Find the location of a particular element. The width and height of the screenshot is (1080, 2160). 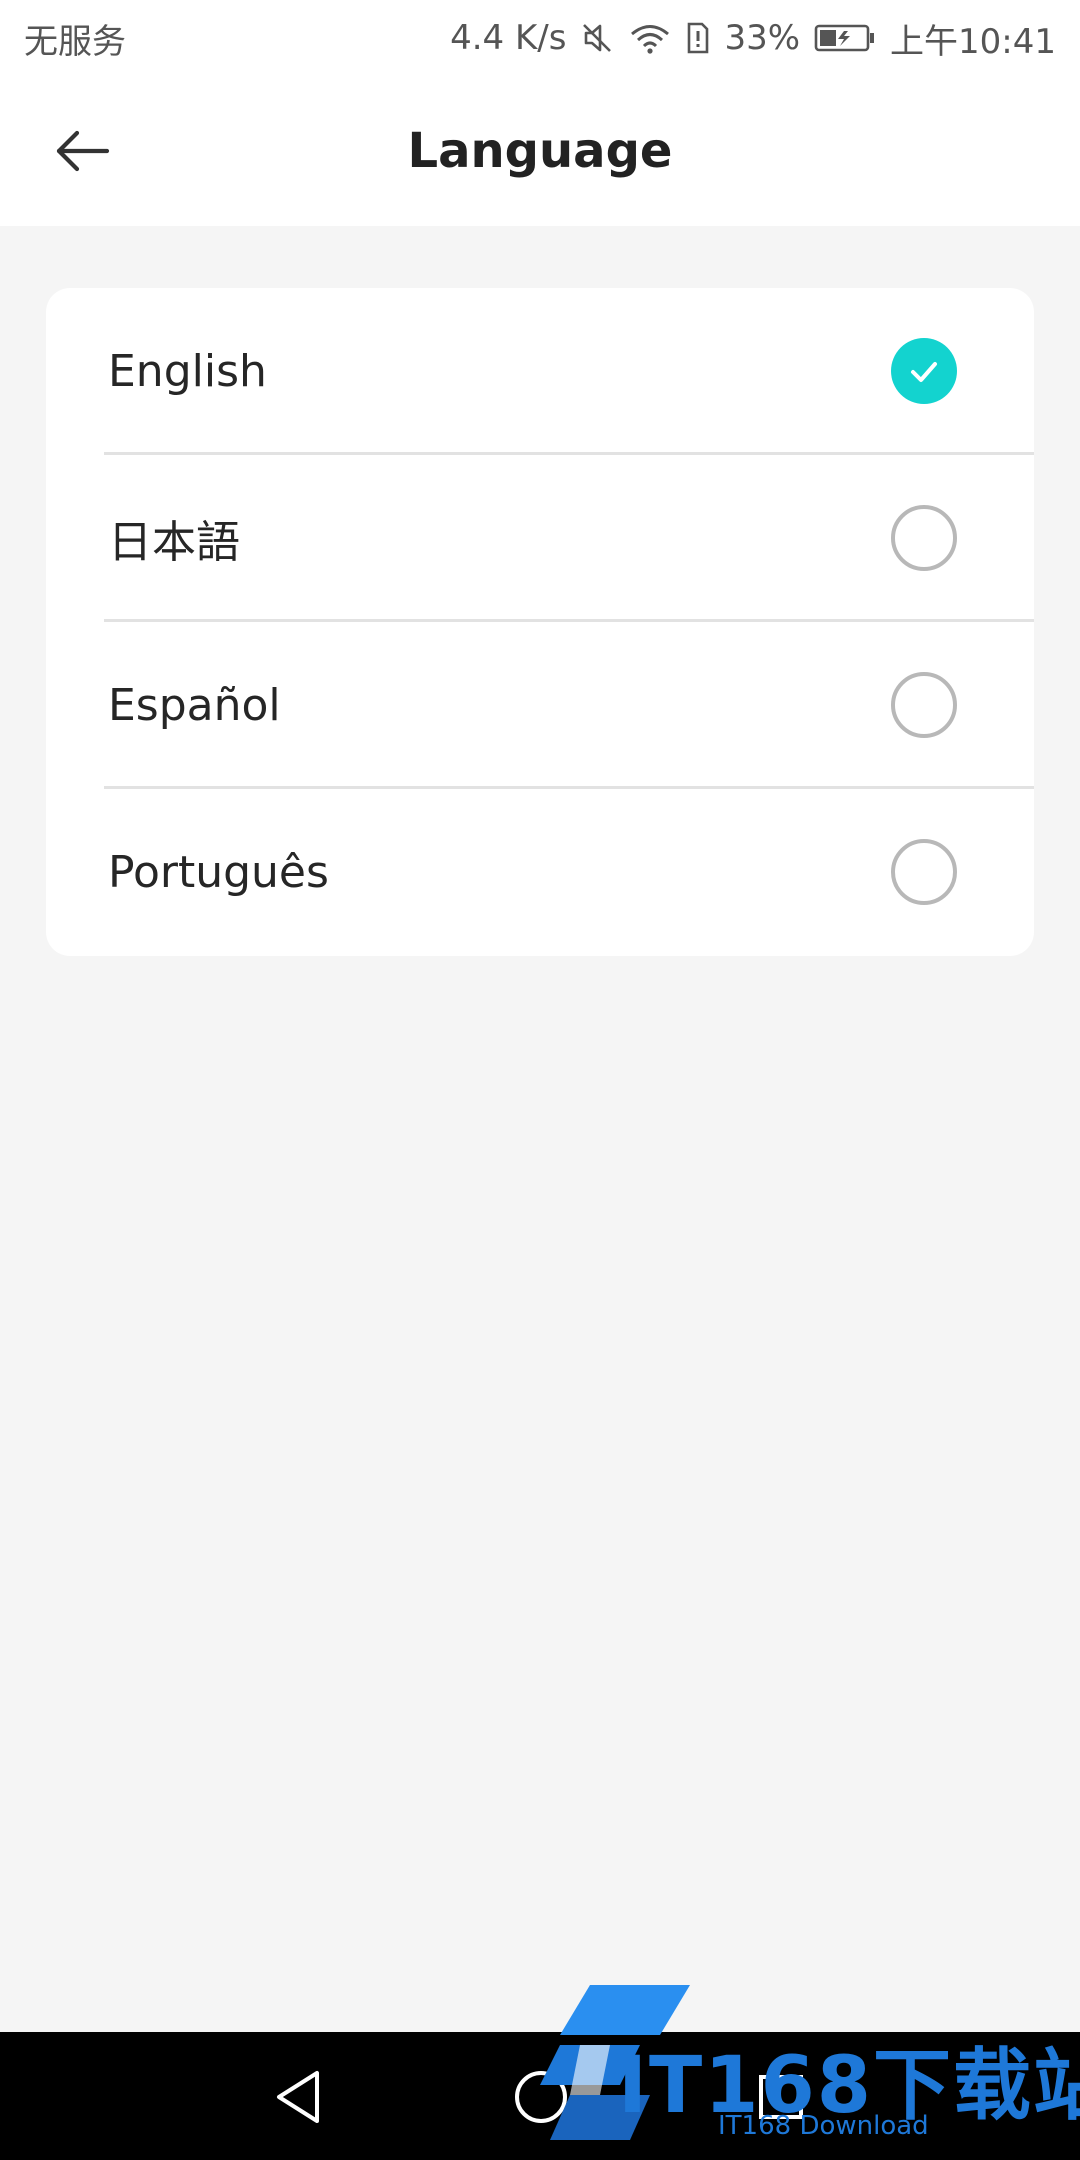

language-option-spanish: Español is located at coordinates (540, 705).